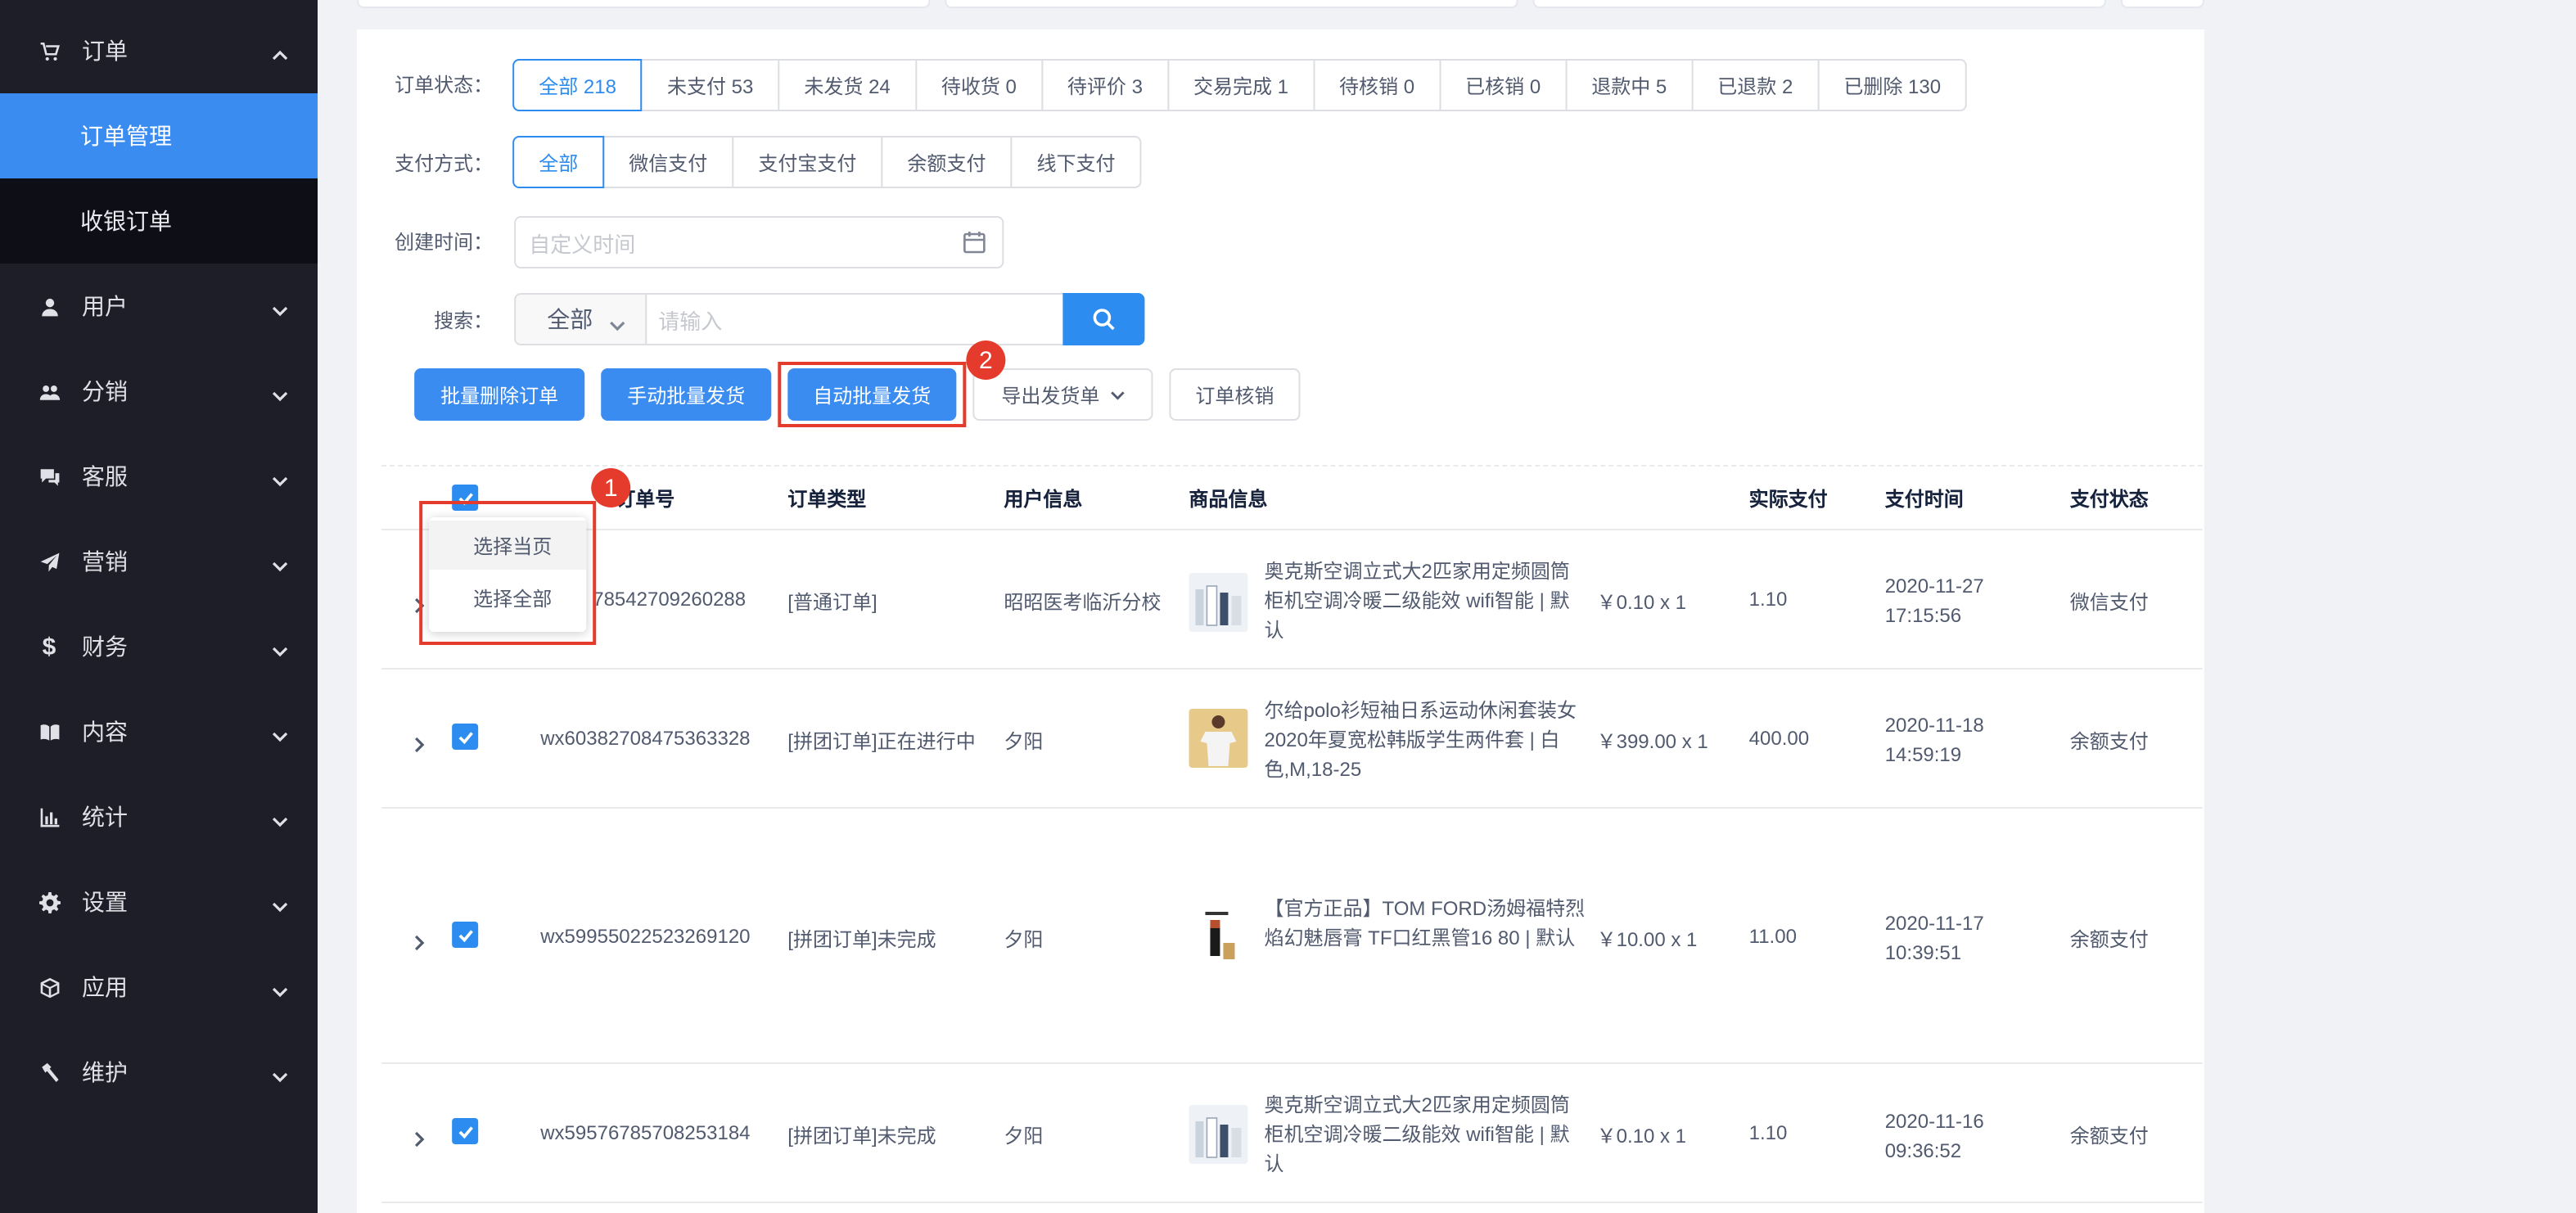 The height and width of the screenshot is (1213, 2576). I want to click on status-option-refunding: 退款中 5, so click(1629, 85).